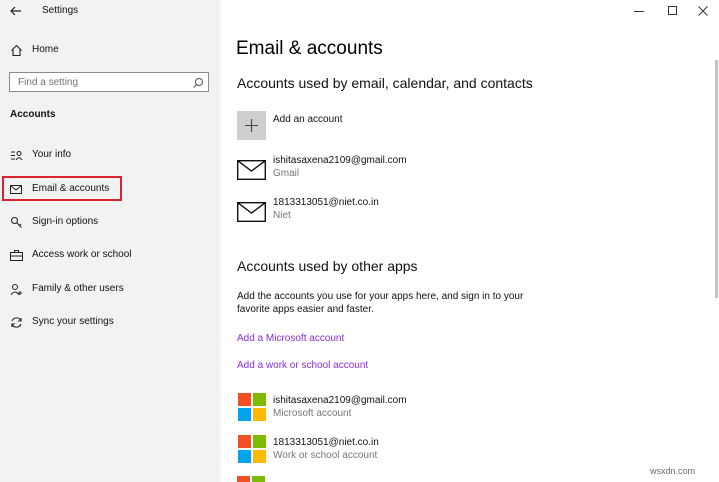 This screenshot has height=482, width=719. Describe the element at coordinates (251, 125) in the screenshot. I see `plus-icon` at that location.